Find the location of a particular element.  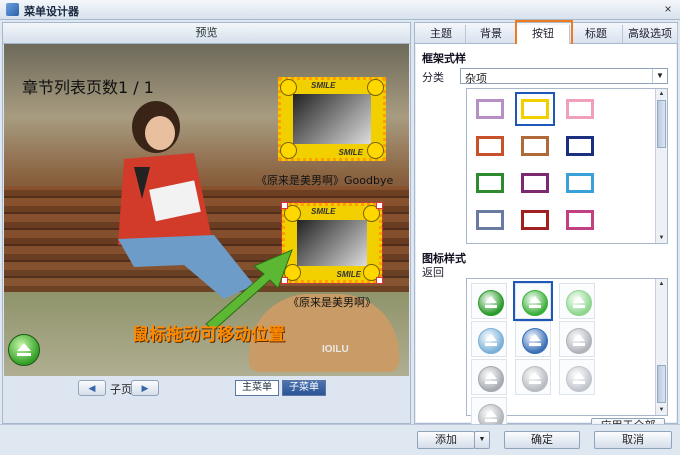

ok-button: 确定 is located at coordinates (542, 440).